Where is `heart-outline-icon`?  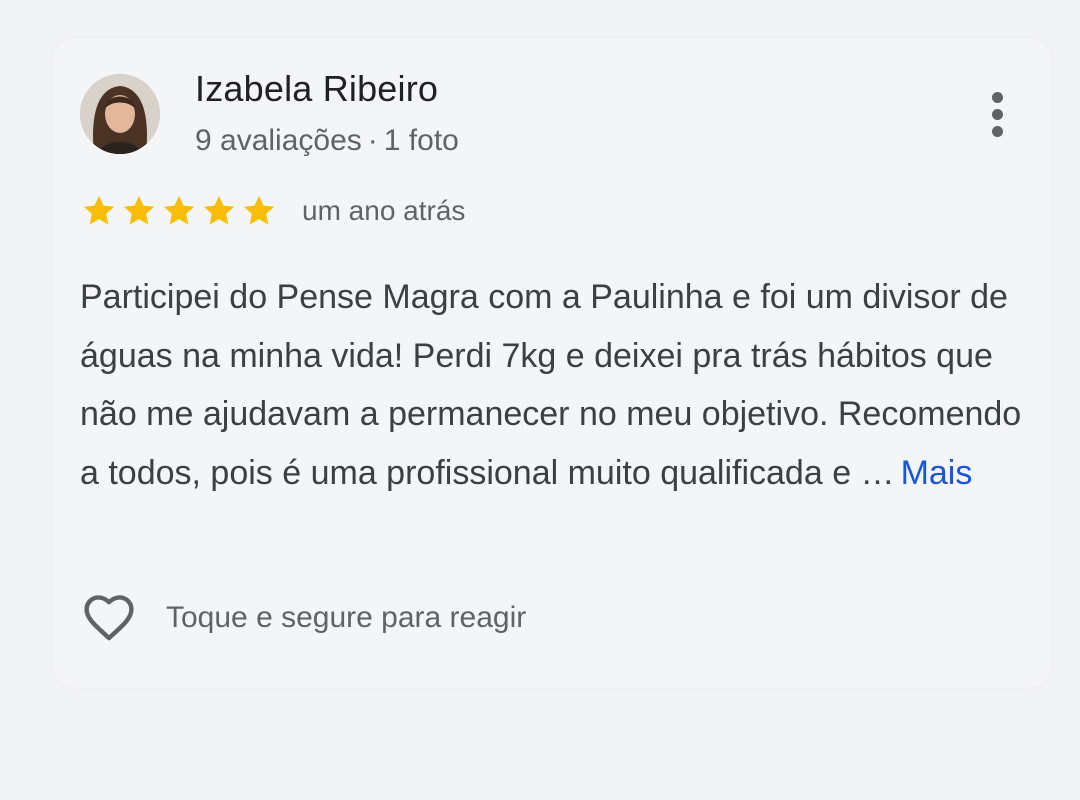 heart-outline-icon is located at coordinates (109, 618).